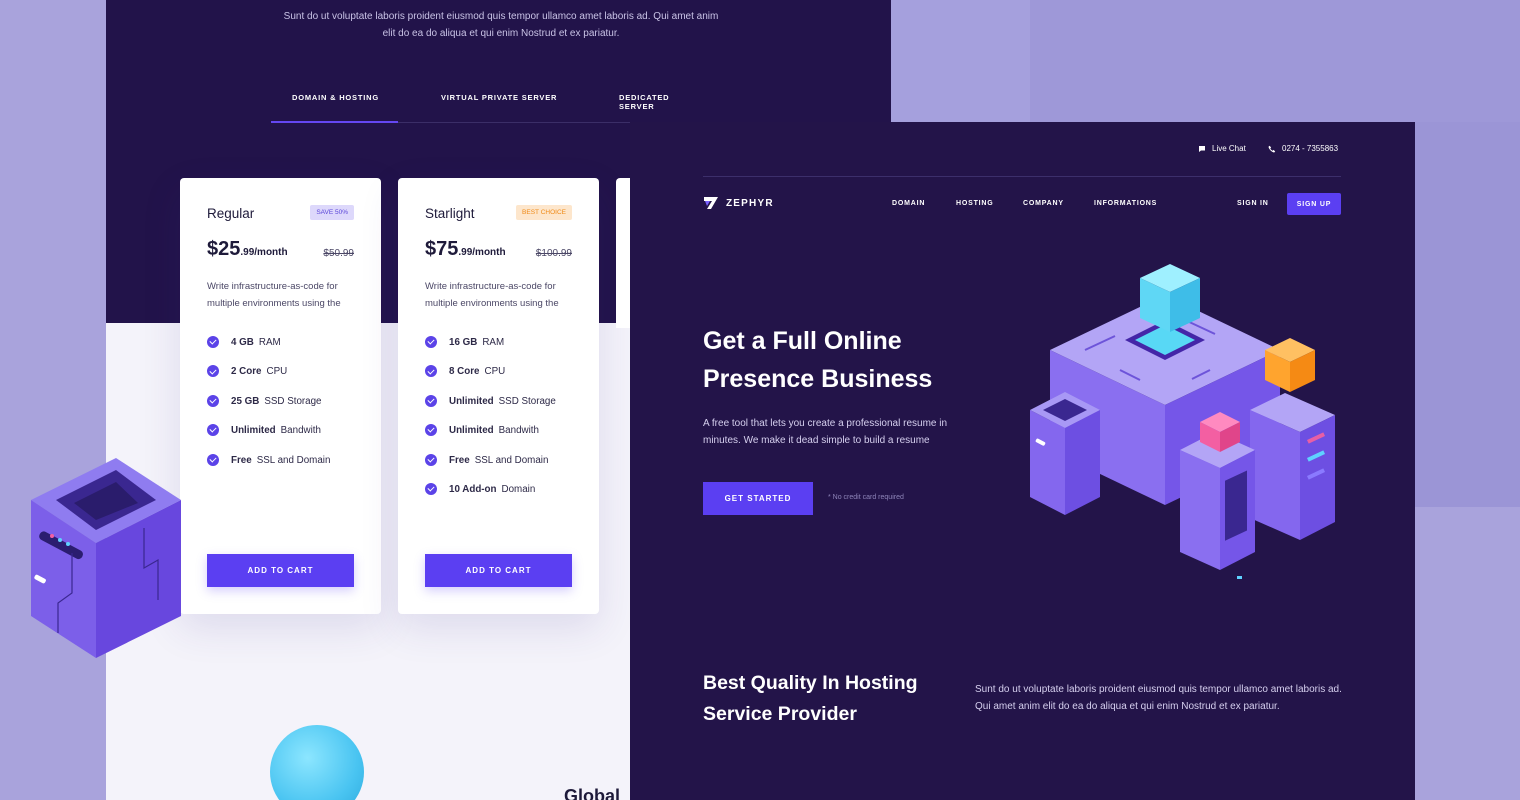 This screenshot has height=800, width=1520. I want to click on price-amount: $25, so click(224, 249).